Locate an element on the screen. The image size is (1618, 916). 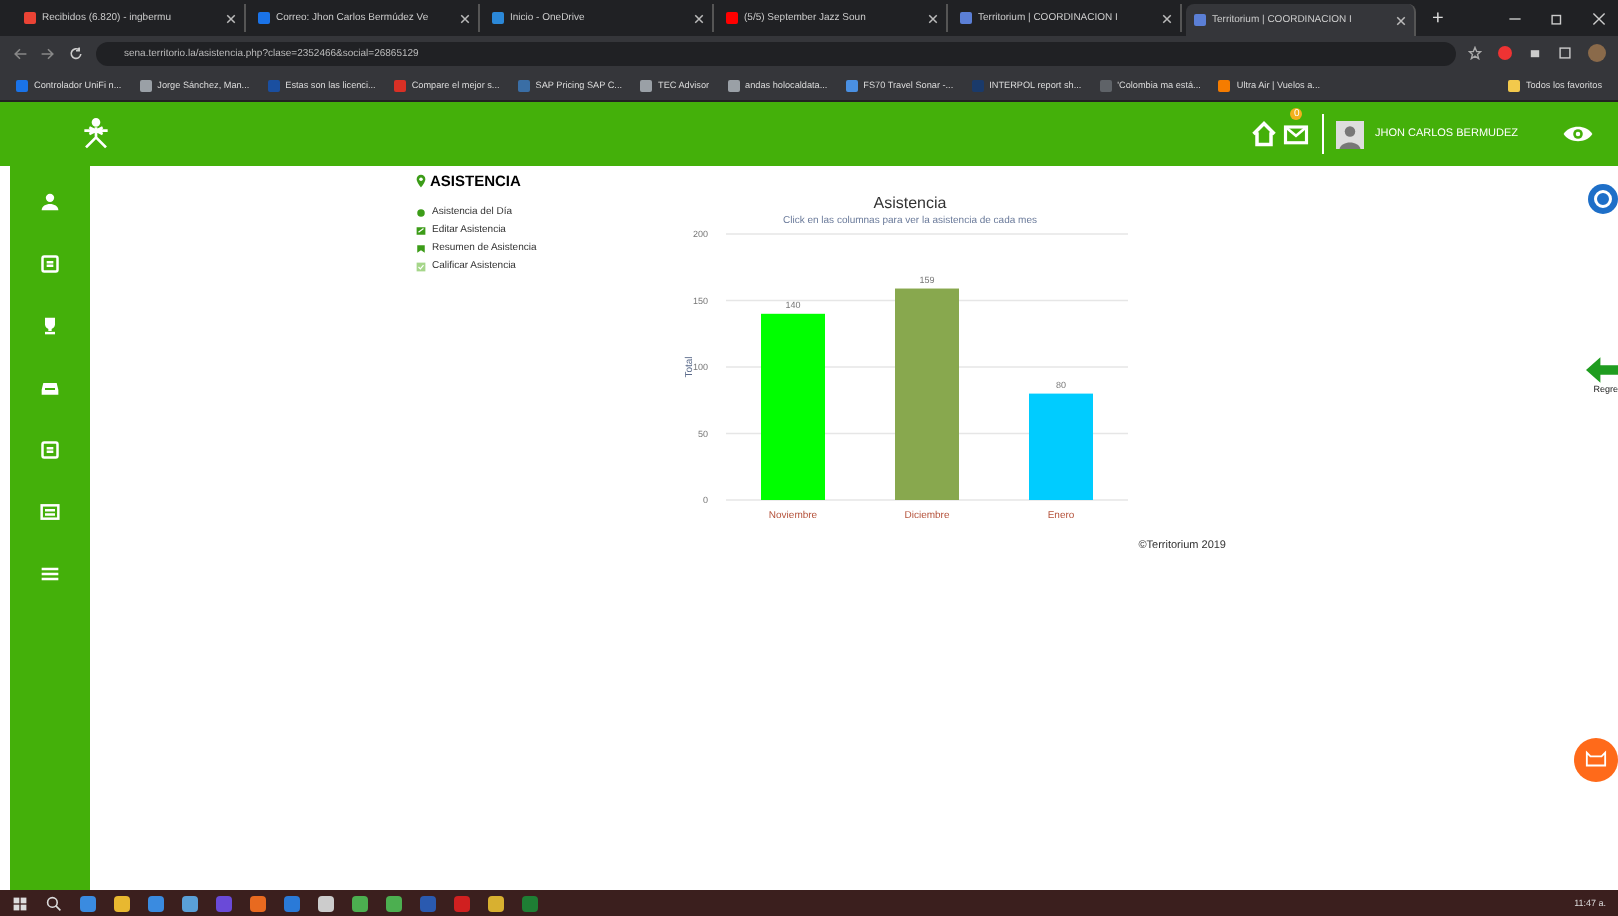
pin-icon is located at coordinates (421, 181).